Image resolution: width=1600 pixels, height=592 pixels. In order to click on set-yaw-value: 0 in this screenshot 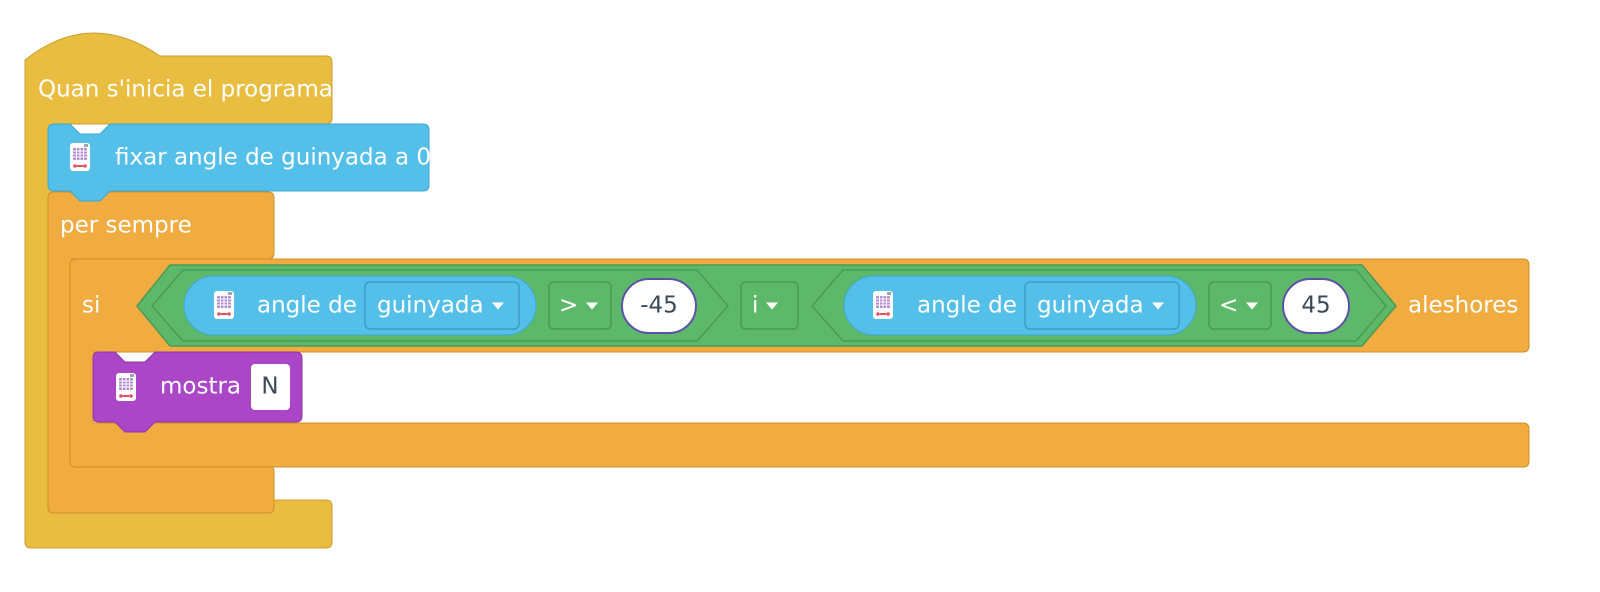, I will do `click(423, 158)`.